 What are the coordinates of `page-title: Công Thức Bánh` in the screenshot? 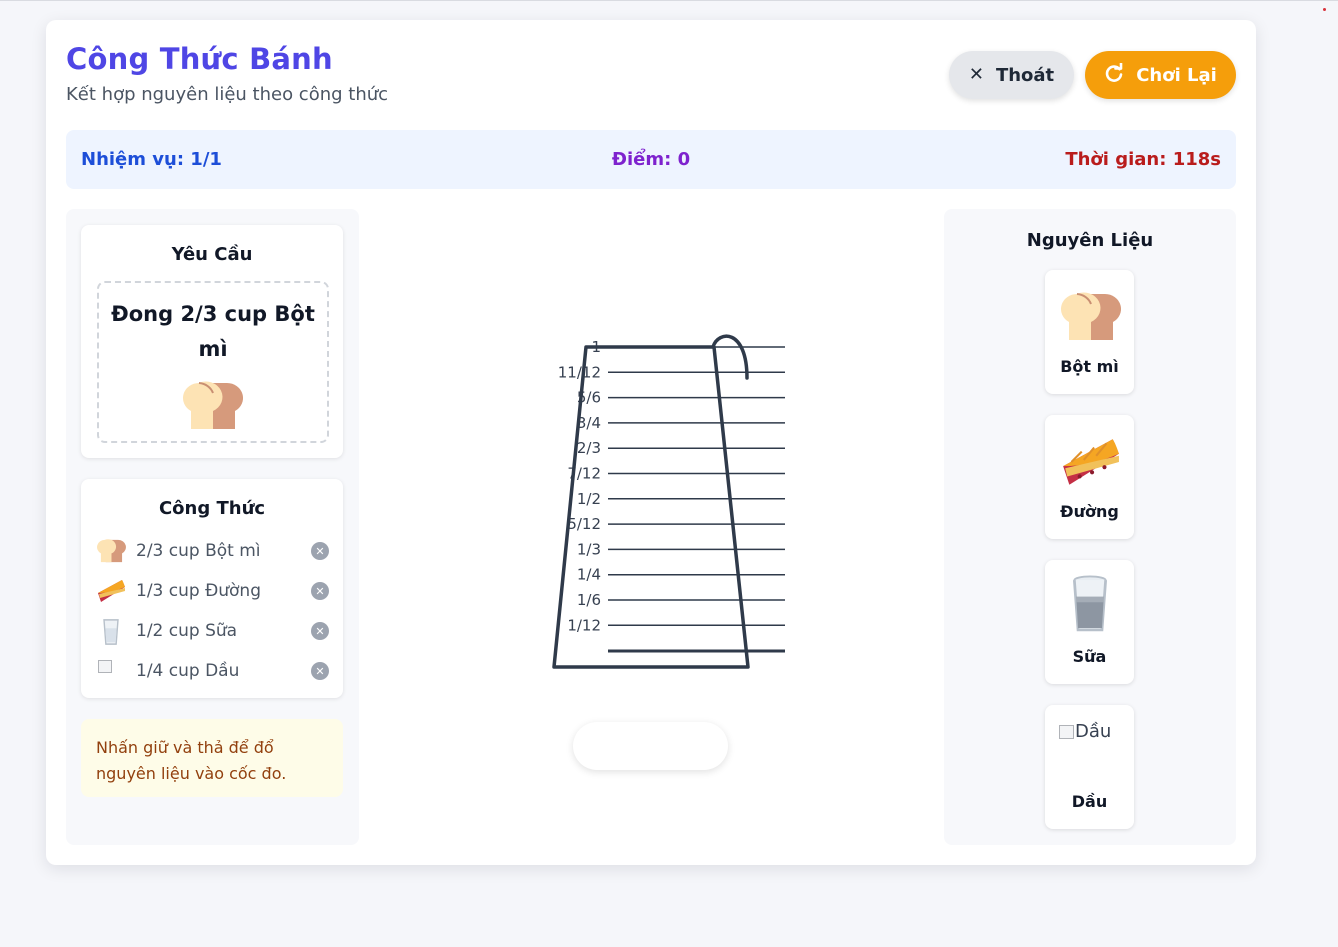 It's located at (199, 59).